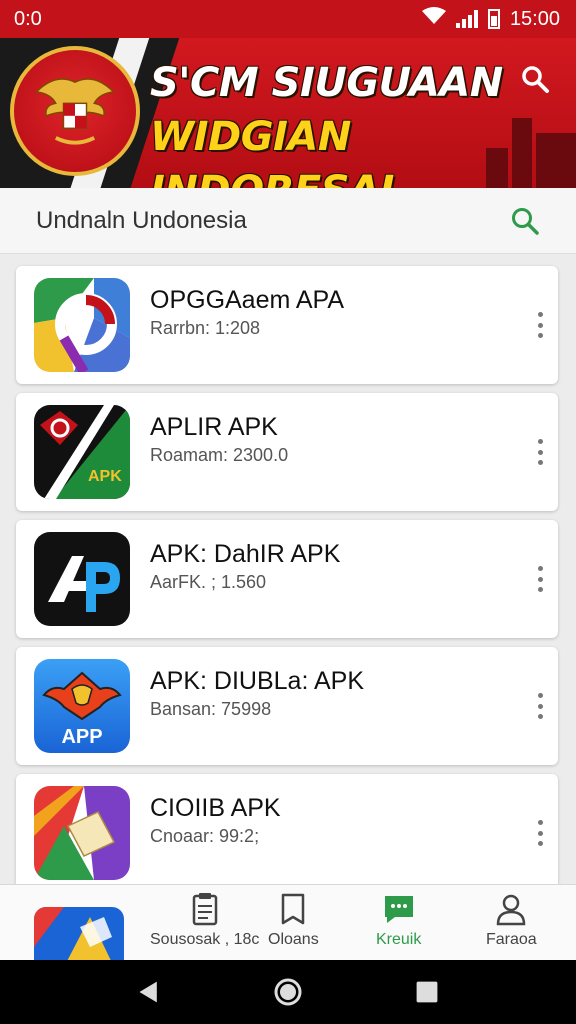 This screenshot has width=576, height=1024. I want to click on app-name: APK: DIUBLa: APK, so click(257, 681).